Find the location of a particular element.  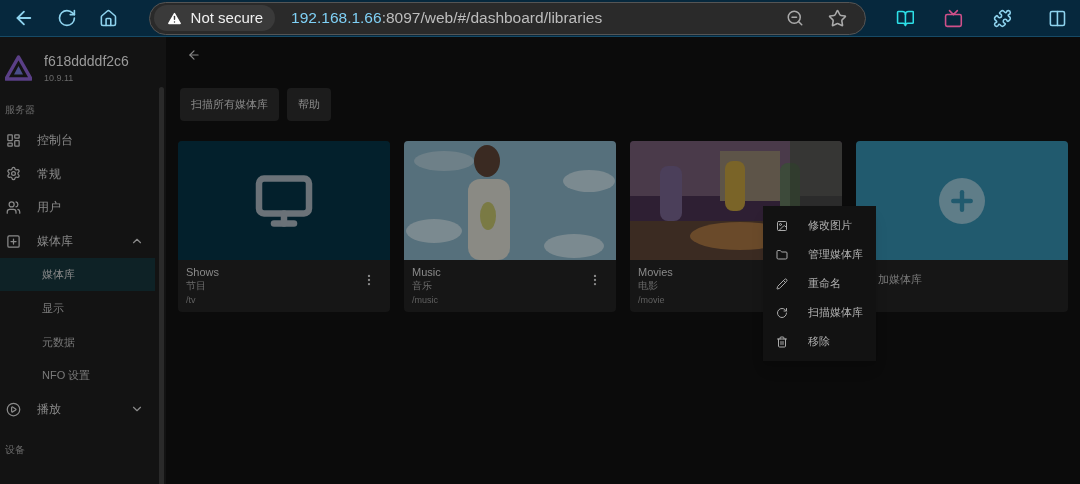

library-card: Music 音乐 /music is located at coordinates (510, 226).